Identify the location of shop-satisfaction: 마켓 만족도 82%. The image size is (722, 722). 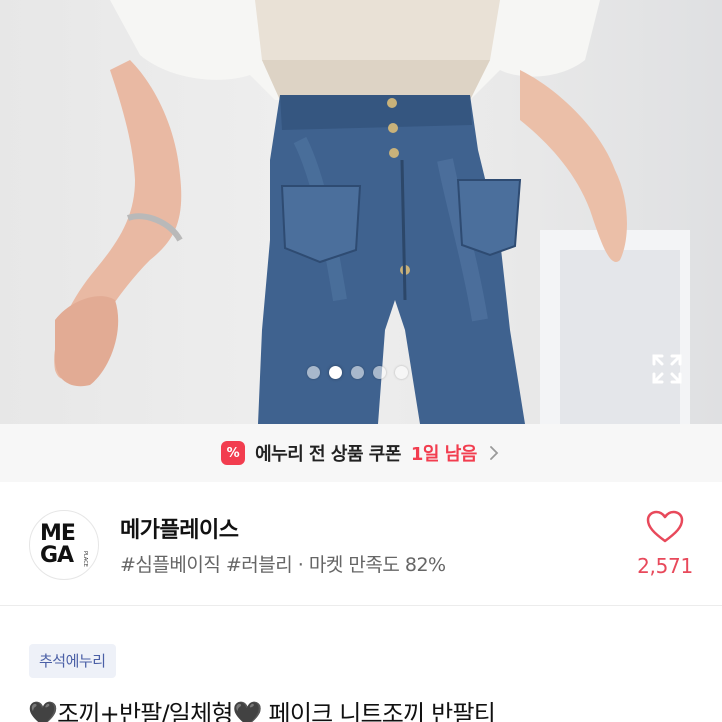
(377, 565).